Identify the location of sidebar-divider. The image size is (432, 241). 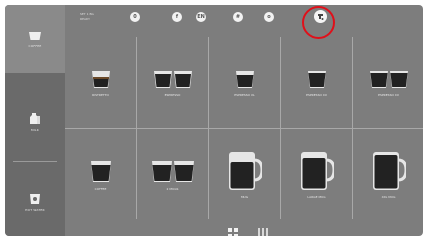
(35, 161).